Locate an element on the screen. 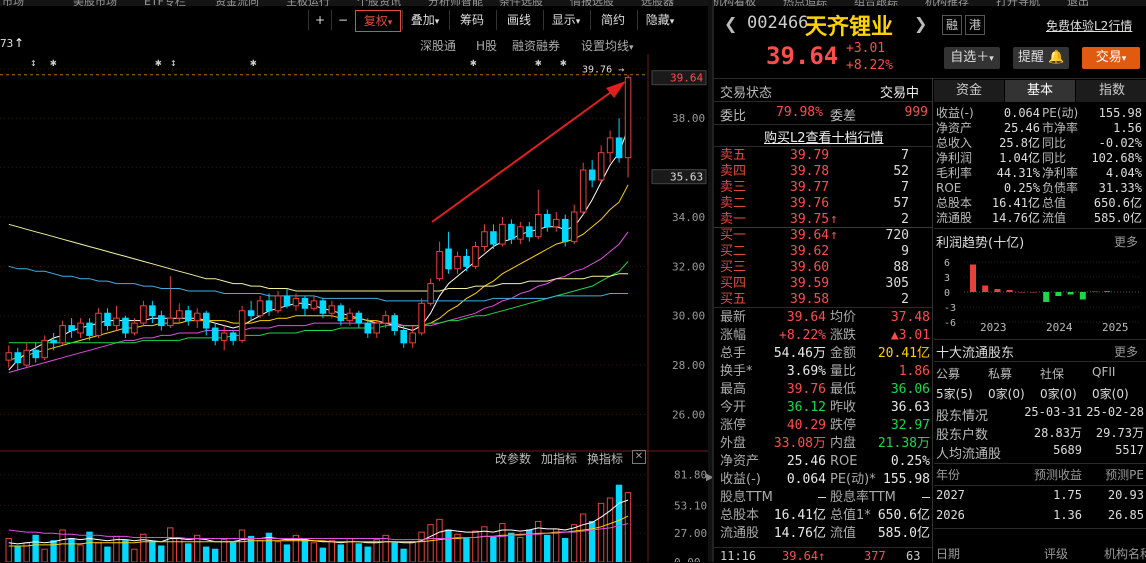 Image resolution: width=1146 pixels, height=563 pixels. order-book-row: 买二 39.62 9 is located at coordinates (822, 252).